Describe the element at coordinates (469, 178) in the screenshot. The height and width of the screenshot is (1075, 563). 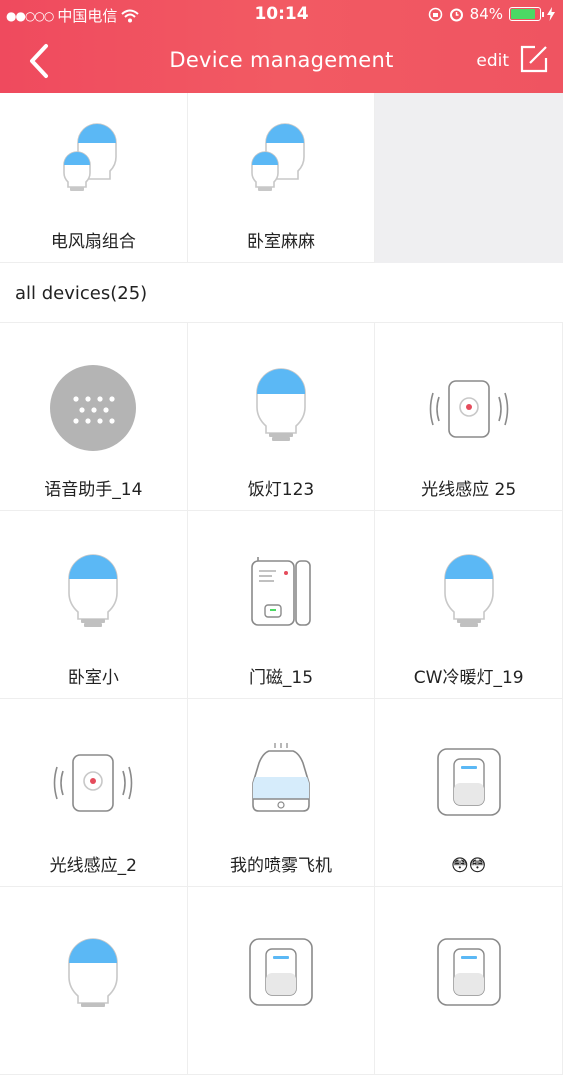
I see `empty-tile` at that location.